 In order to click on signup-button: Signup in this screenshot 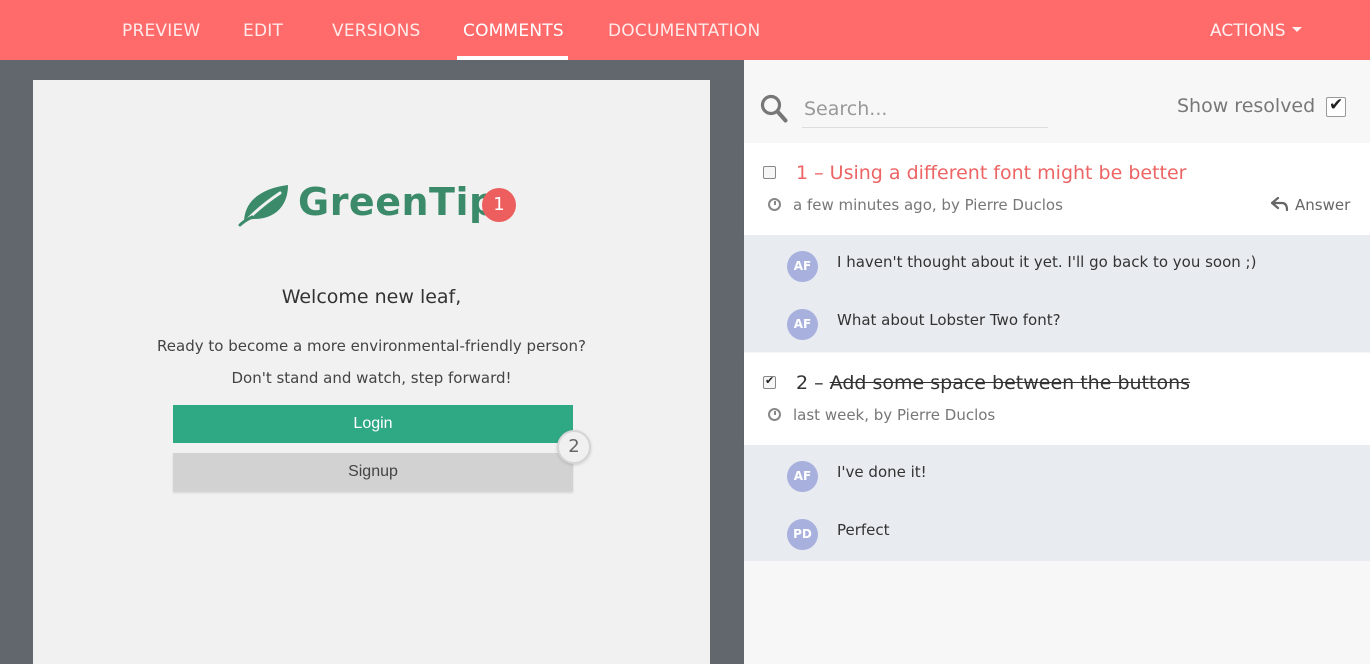, I will do `click(373, 472)`.